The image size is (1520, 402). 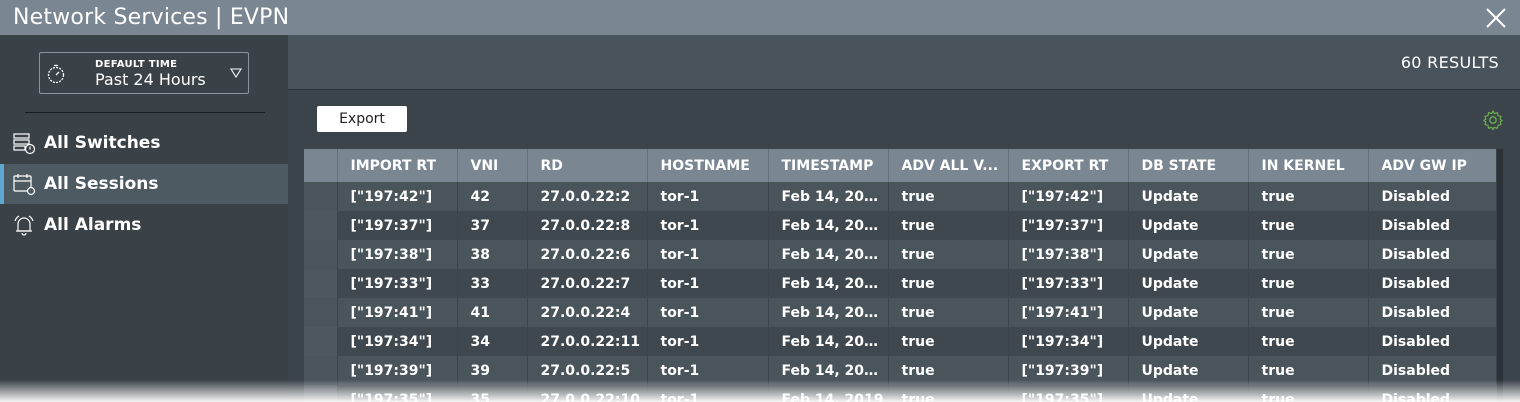 What do you see at coordinates (321, 165) in the screenshot?
I see `row-select-header` at bounding box center [321, 165].